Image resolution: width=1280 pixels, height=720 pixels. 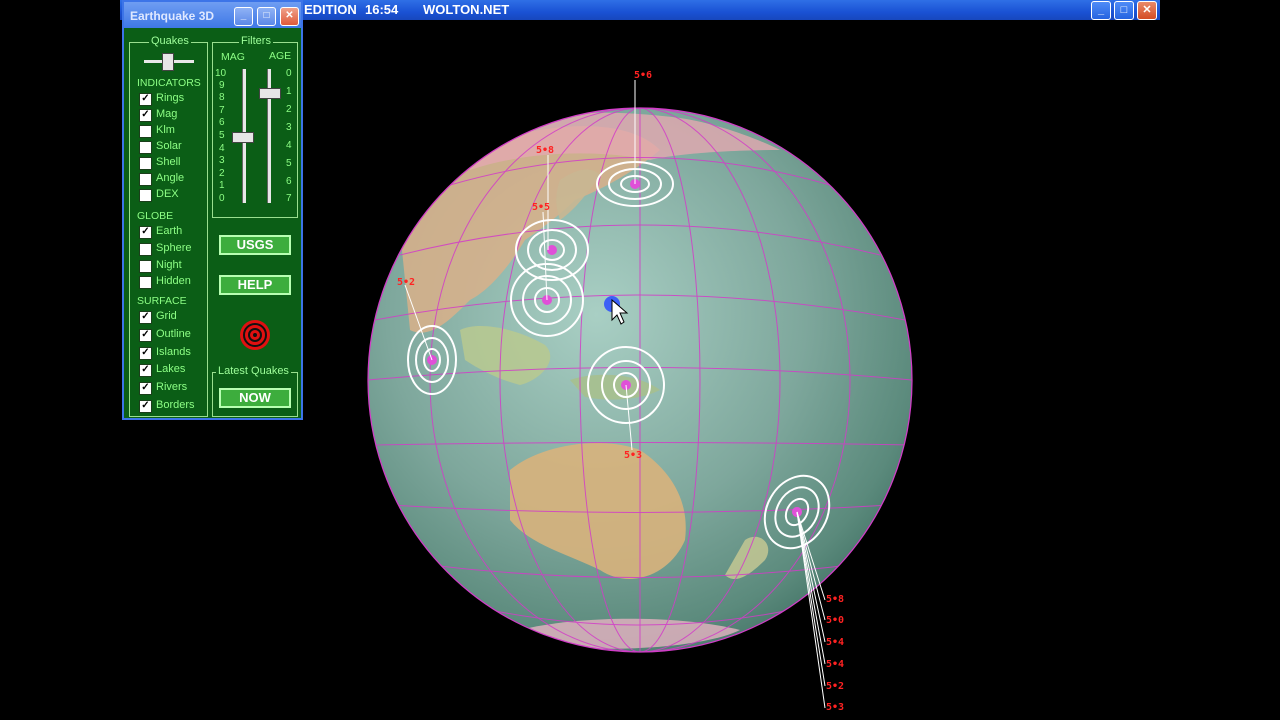 I want to click on mag-tick: 8, so click(x=222, y=97).